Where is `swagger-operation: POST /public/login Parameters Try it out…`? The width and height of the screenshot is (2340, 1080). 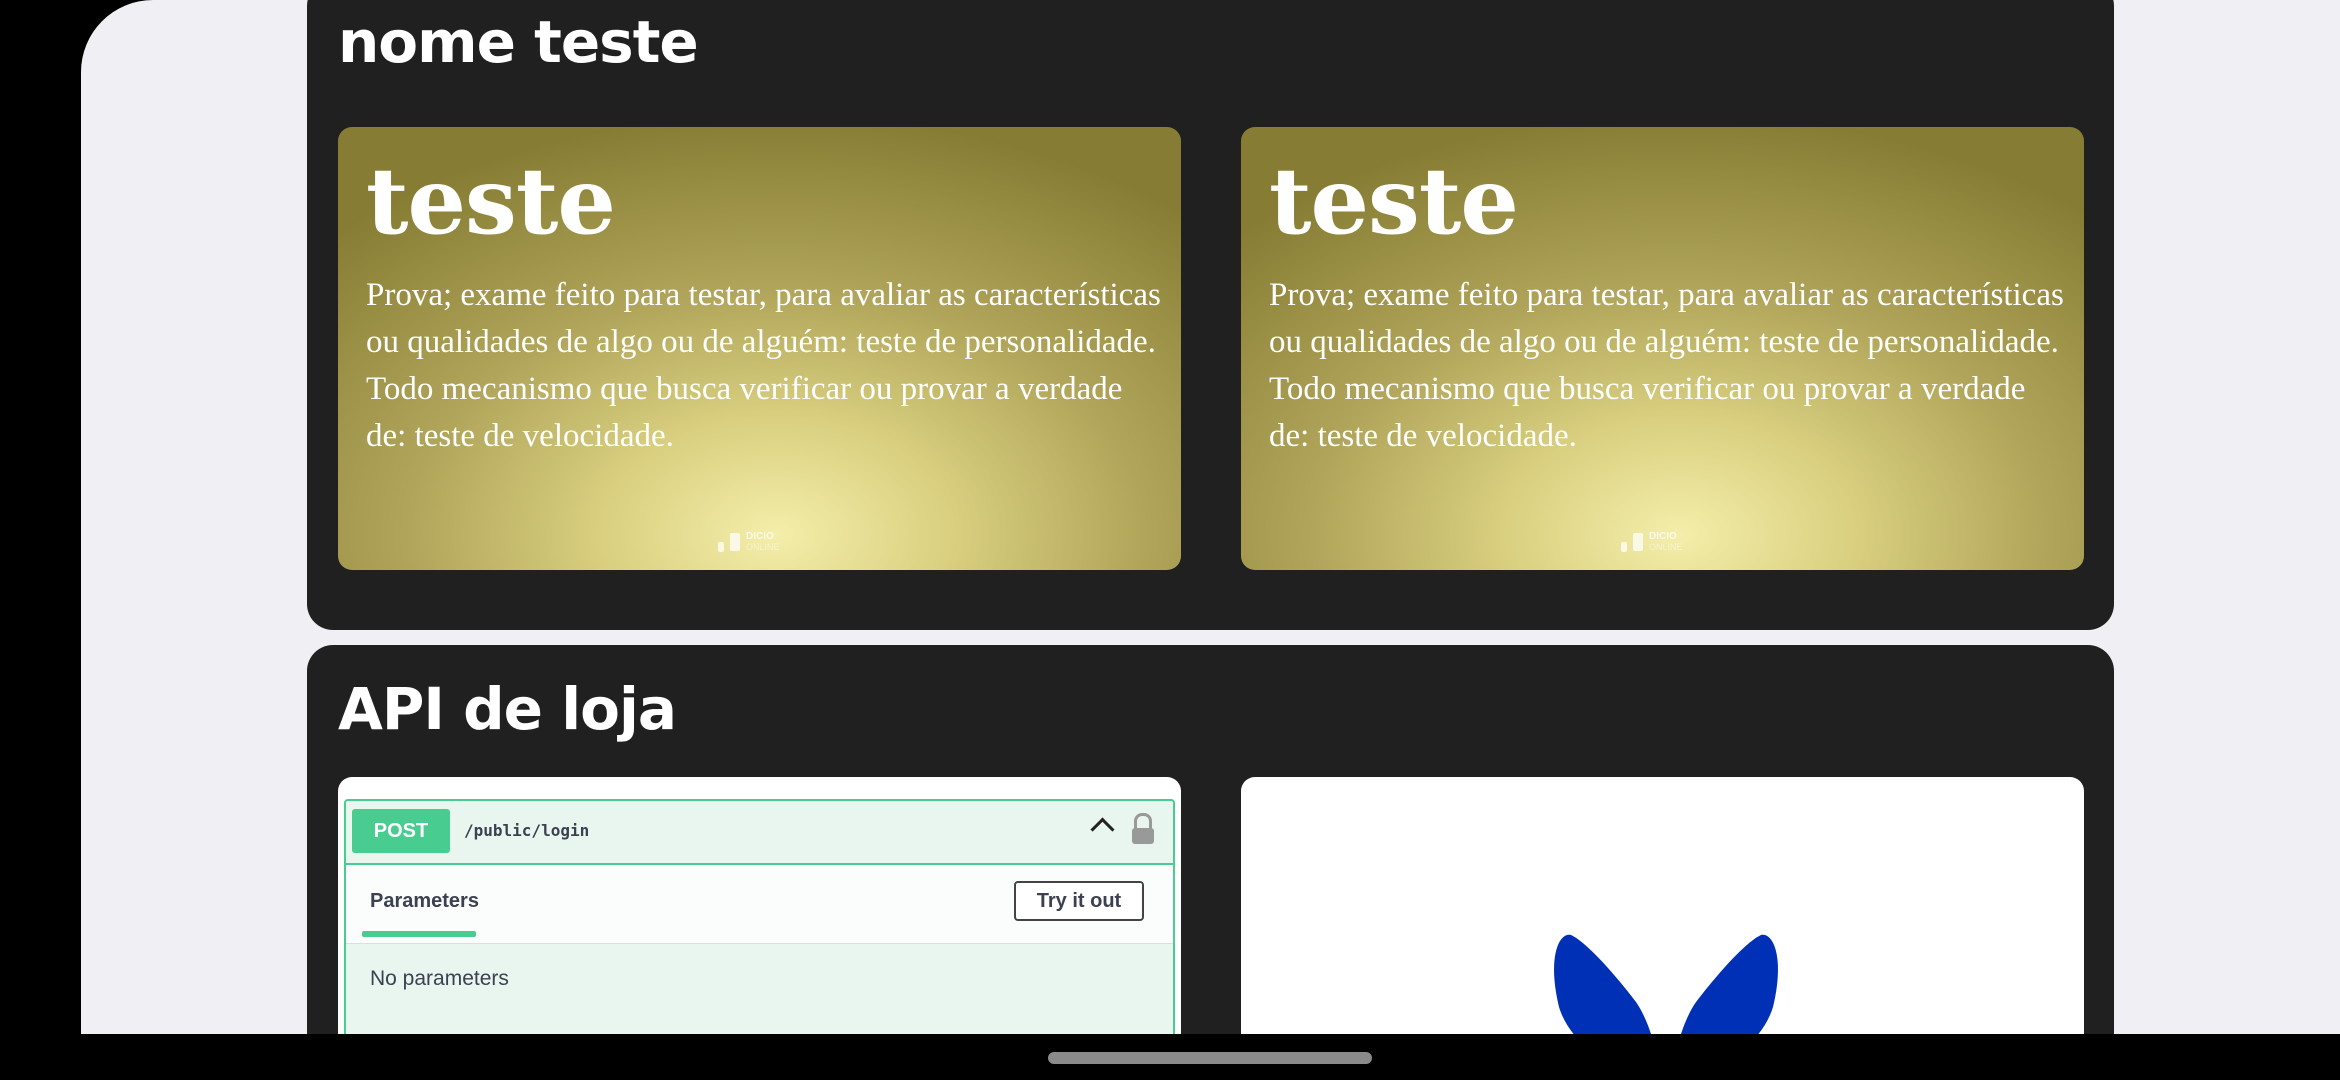
swagger-operation: POST /public/login Parameters Try it out… is located at coordinates (759, 916).